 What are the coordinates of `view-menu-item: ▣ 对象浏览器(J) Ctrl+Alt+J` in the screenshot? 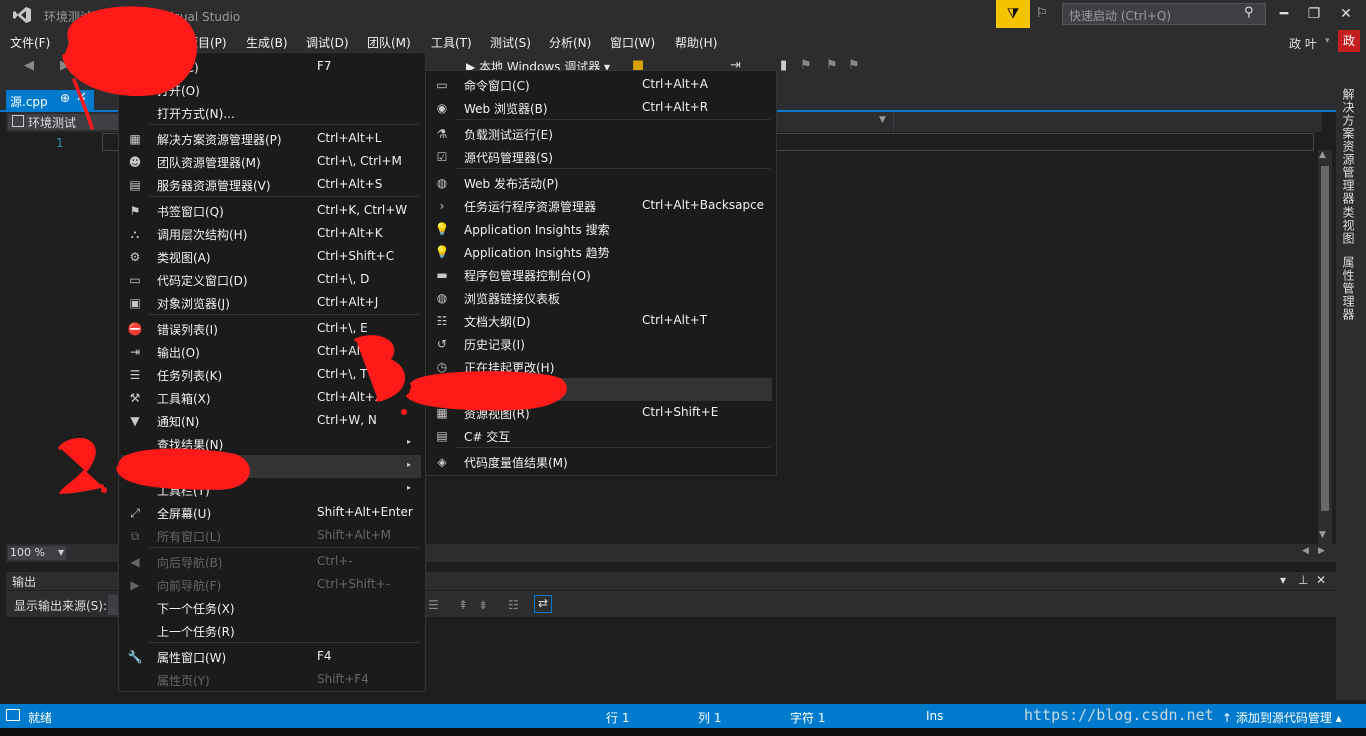 It's located at (271, 302).